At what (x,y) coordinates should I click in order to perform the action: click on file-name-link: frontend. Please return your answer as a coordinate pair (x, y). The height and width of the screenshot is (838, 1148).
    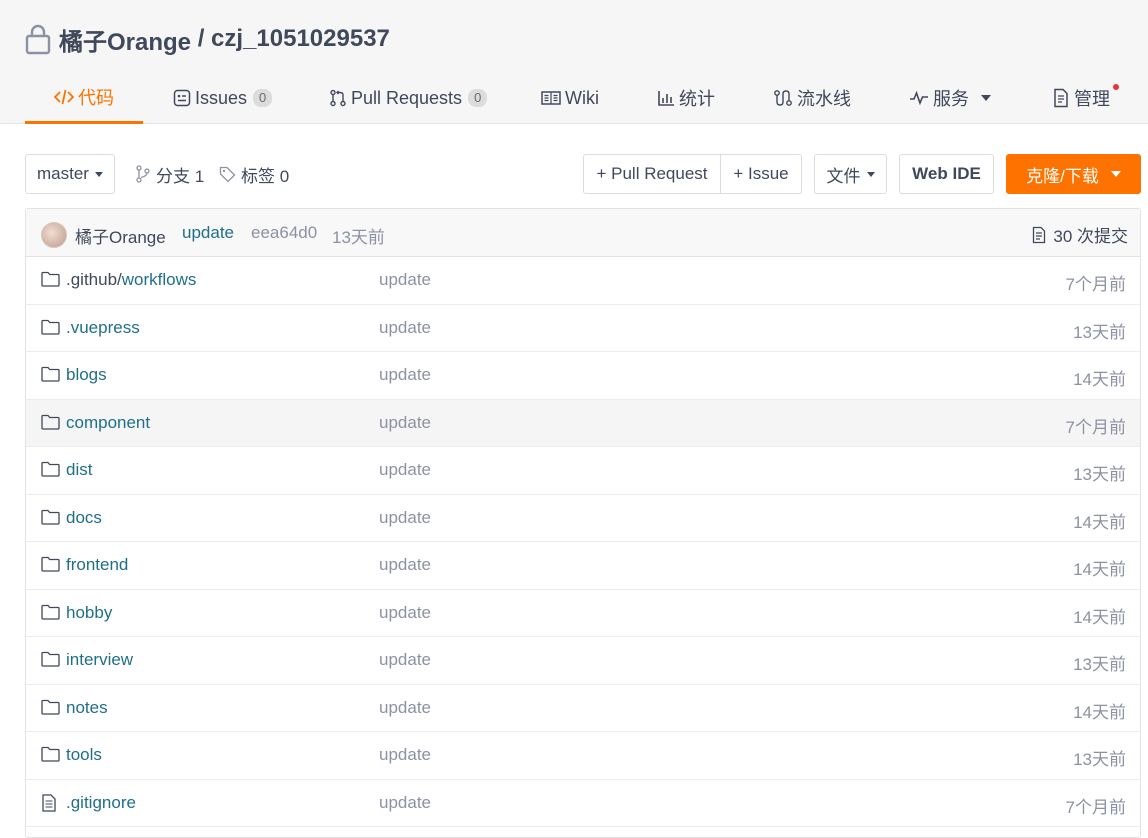
    Looking at the image, I should click on (97, 565).